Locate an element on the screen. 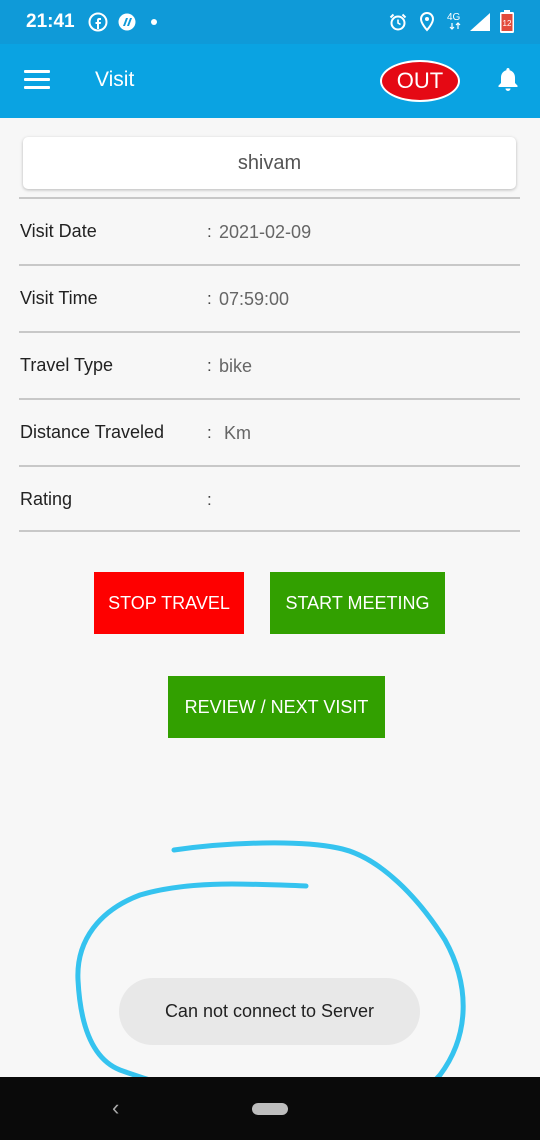 The height and width of the screenshot is (1140, 540). location-icon is located at coordinates (427, 22).